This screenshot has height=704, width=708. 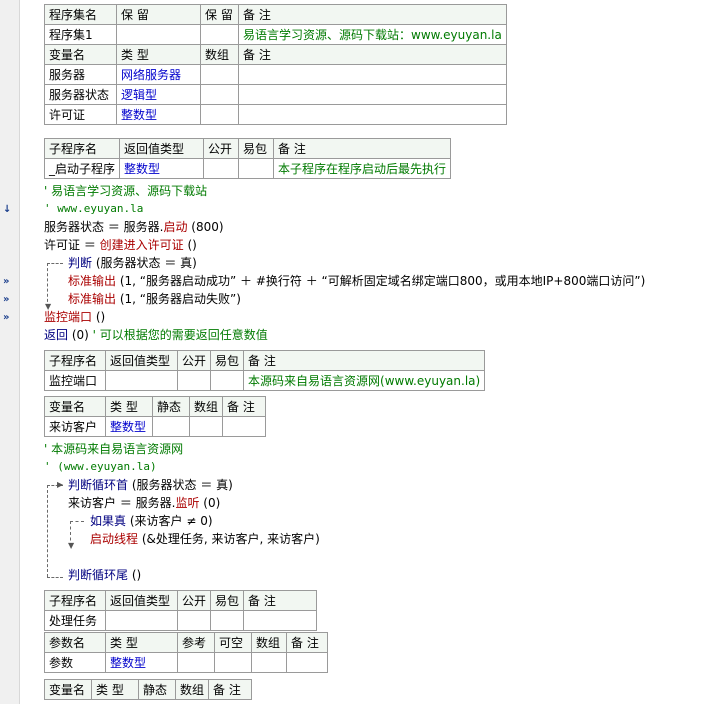 I want to click on var-name-cell: 许可证, so click(x=80, y=114).